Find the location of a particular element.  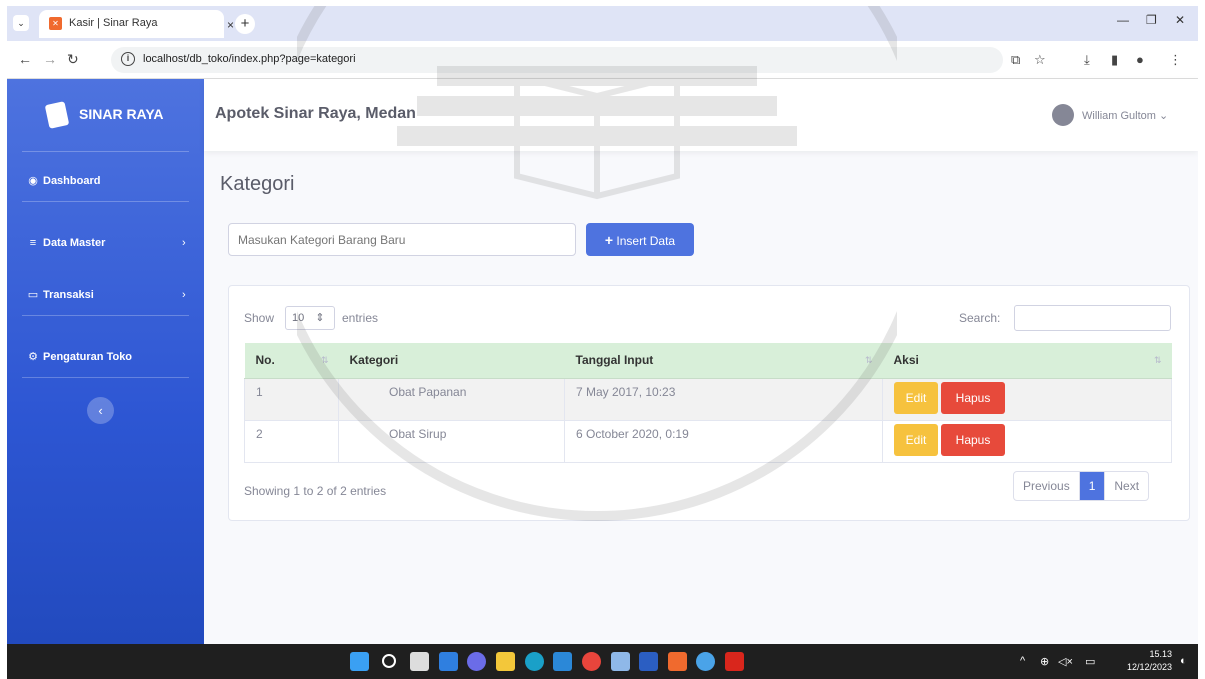

sidebar-item-label: Dashboard is located at coordinates (72, 181).